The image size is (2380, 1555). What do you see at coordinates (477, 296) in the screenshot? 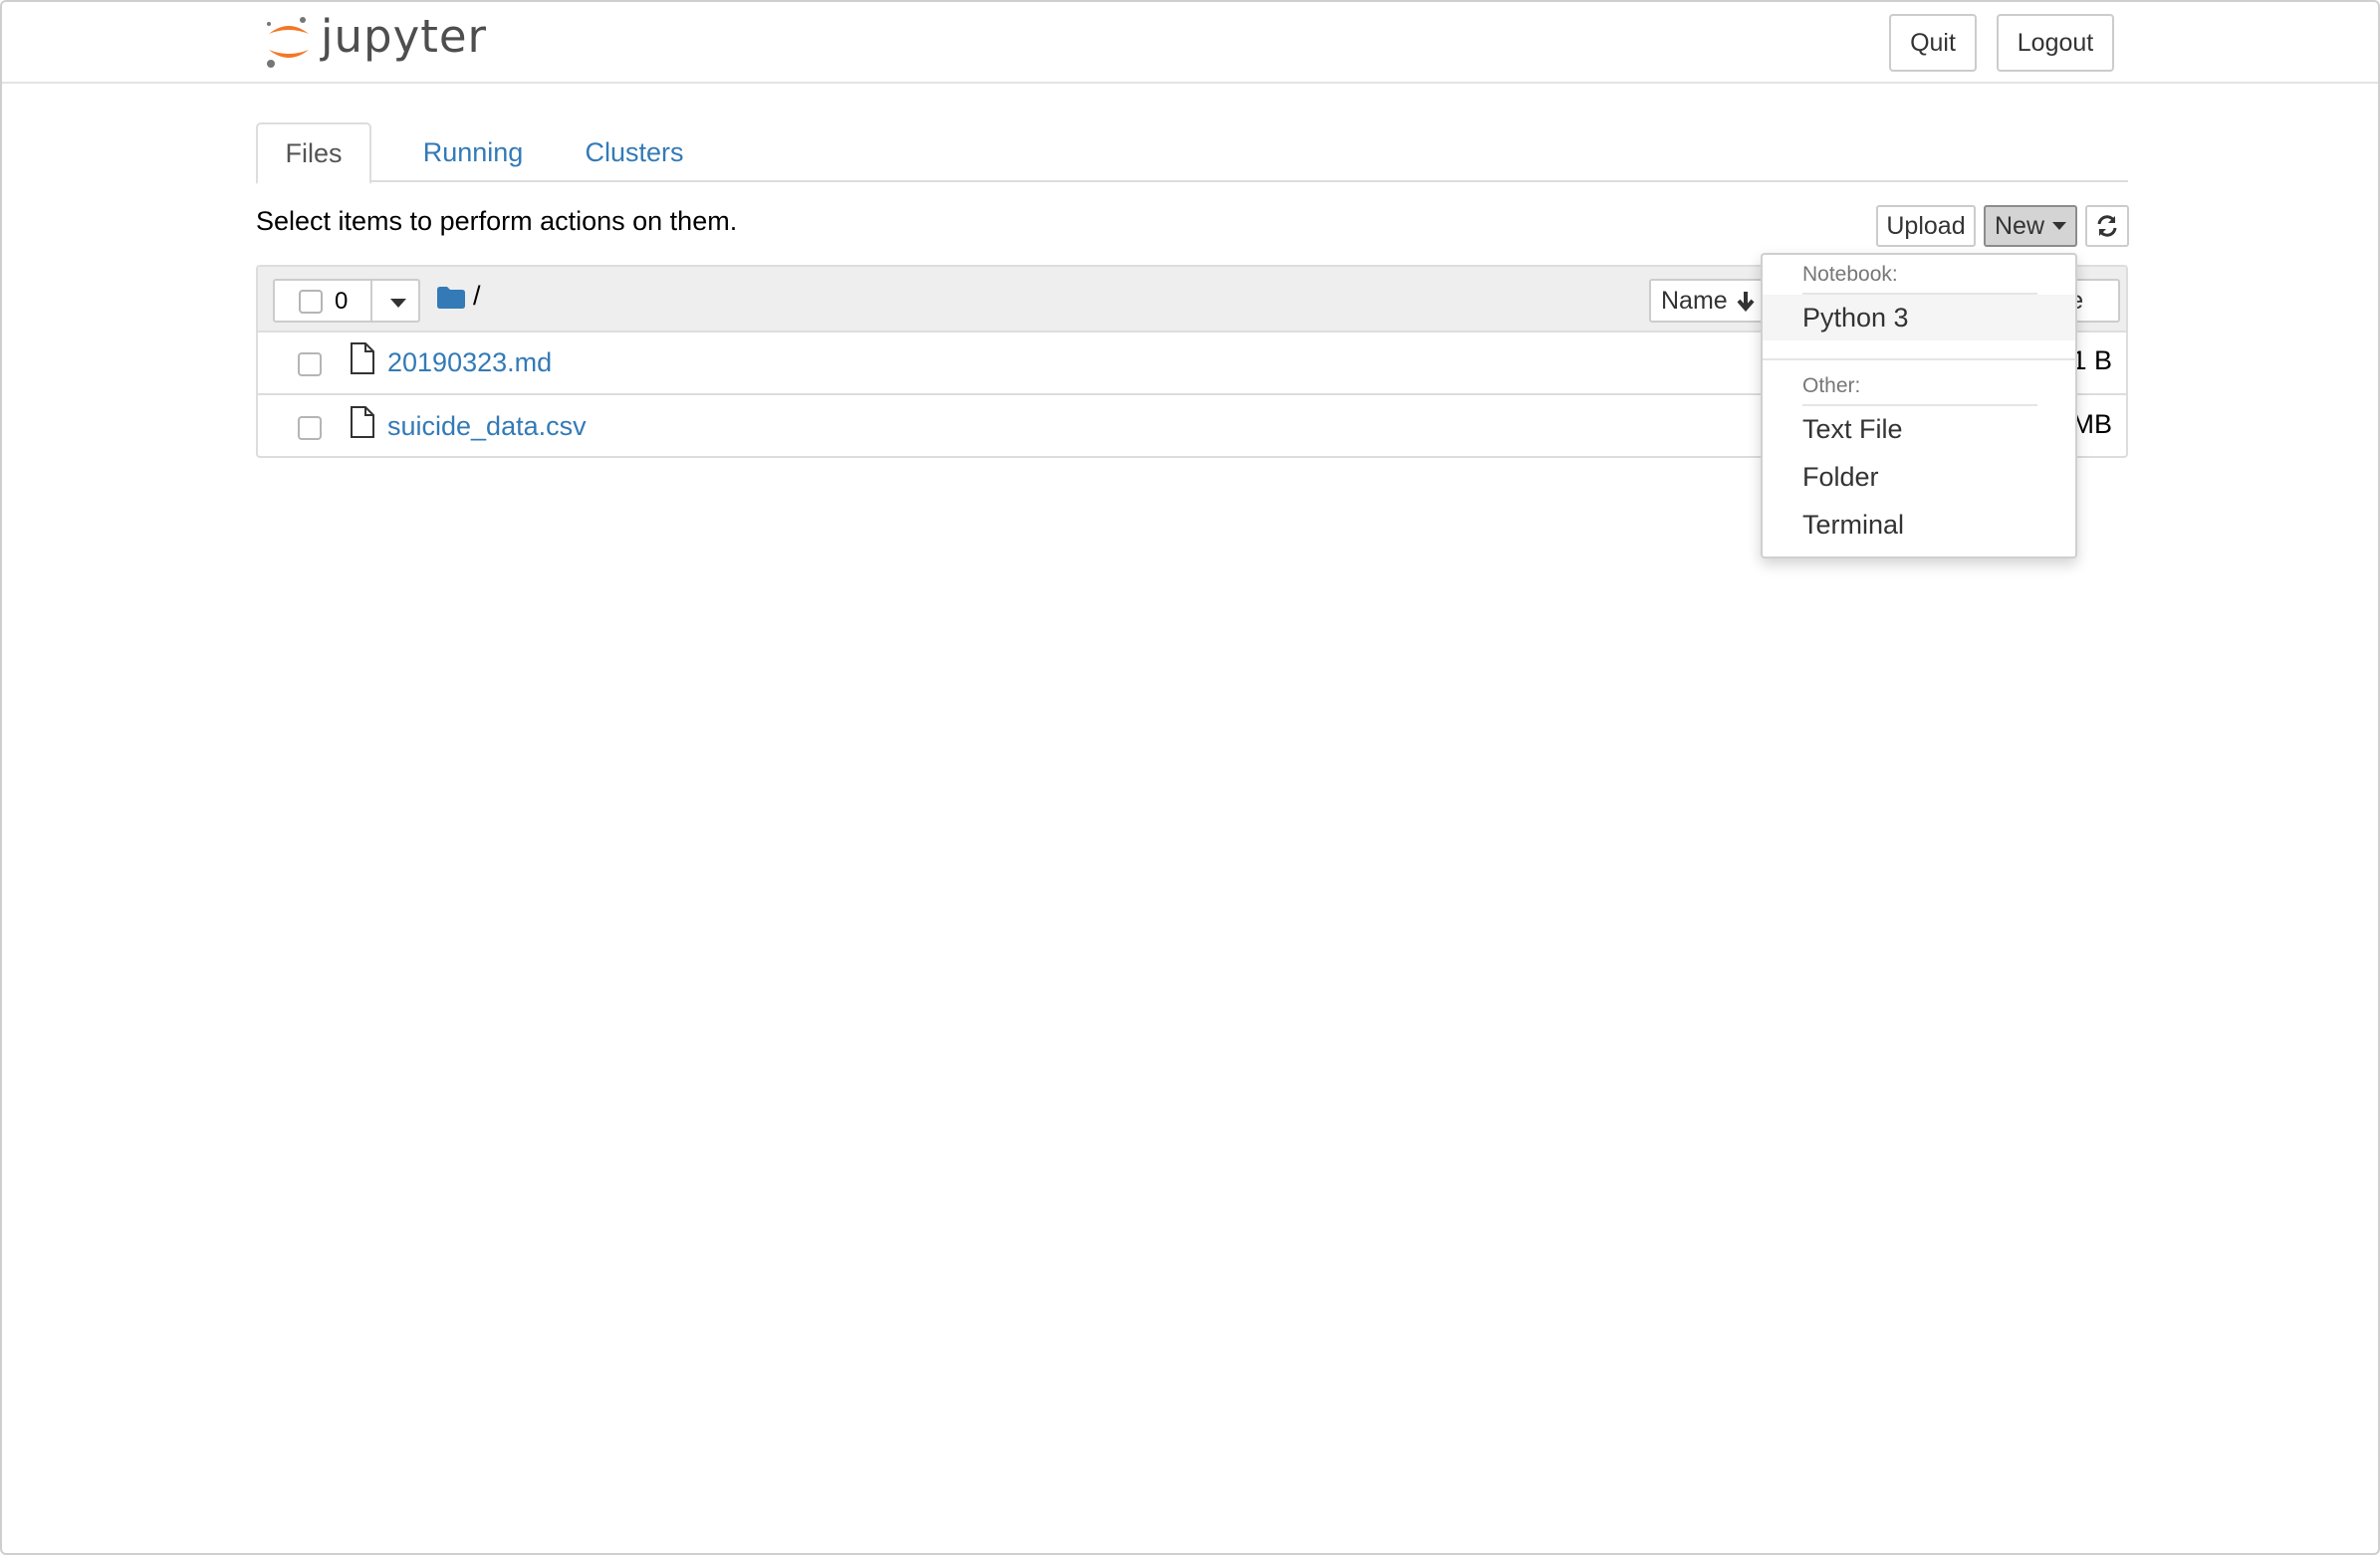
I see `breadcrumb-root: /` at bounding box center [477, 296].